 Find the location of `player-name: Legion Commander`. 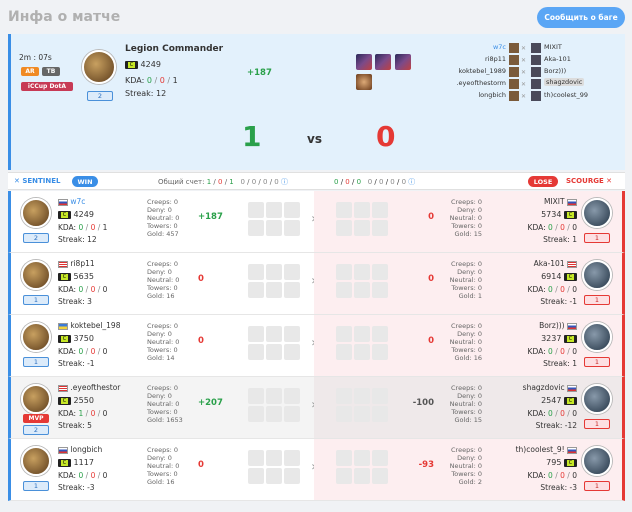

player-name: Legion Commander is located at coordinates (174, 49).